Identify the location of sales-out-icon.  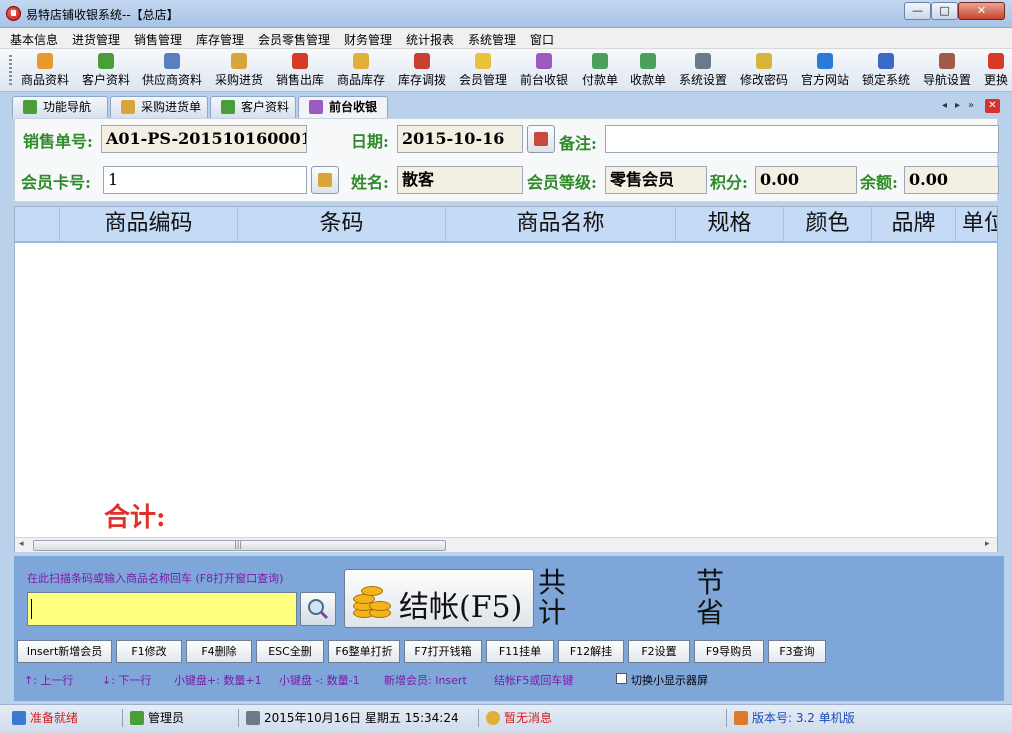
(300, 61).